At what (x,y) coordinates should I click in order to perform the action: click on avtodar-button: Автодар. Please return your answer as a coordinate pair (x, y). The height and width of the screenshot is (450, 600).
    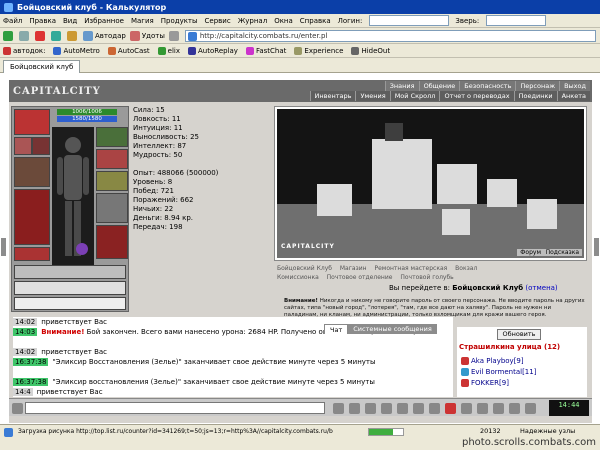
    Looking at the image, I should click on (104, 36).